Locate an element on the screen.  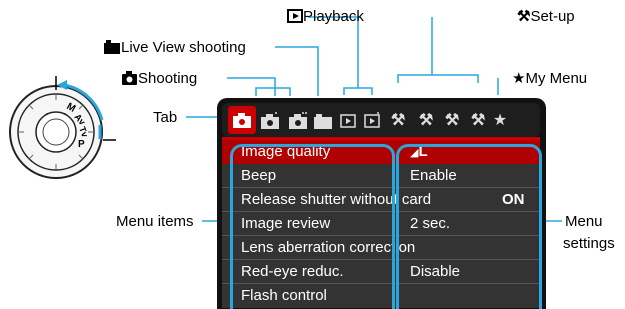
live-view-label: Live View shooting is located at coordinates (174, 47).